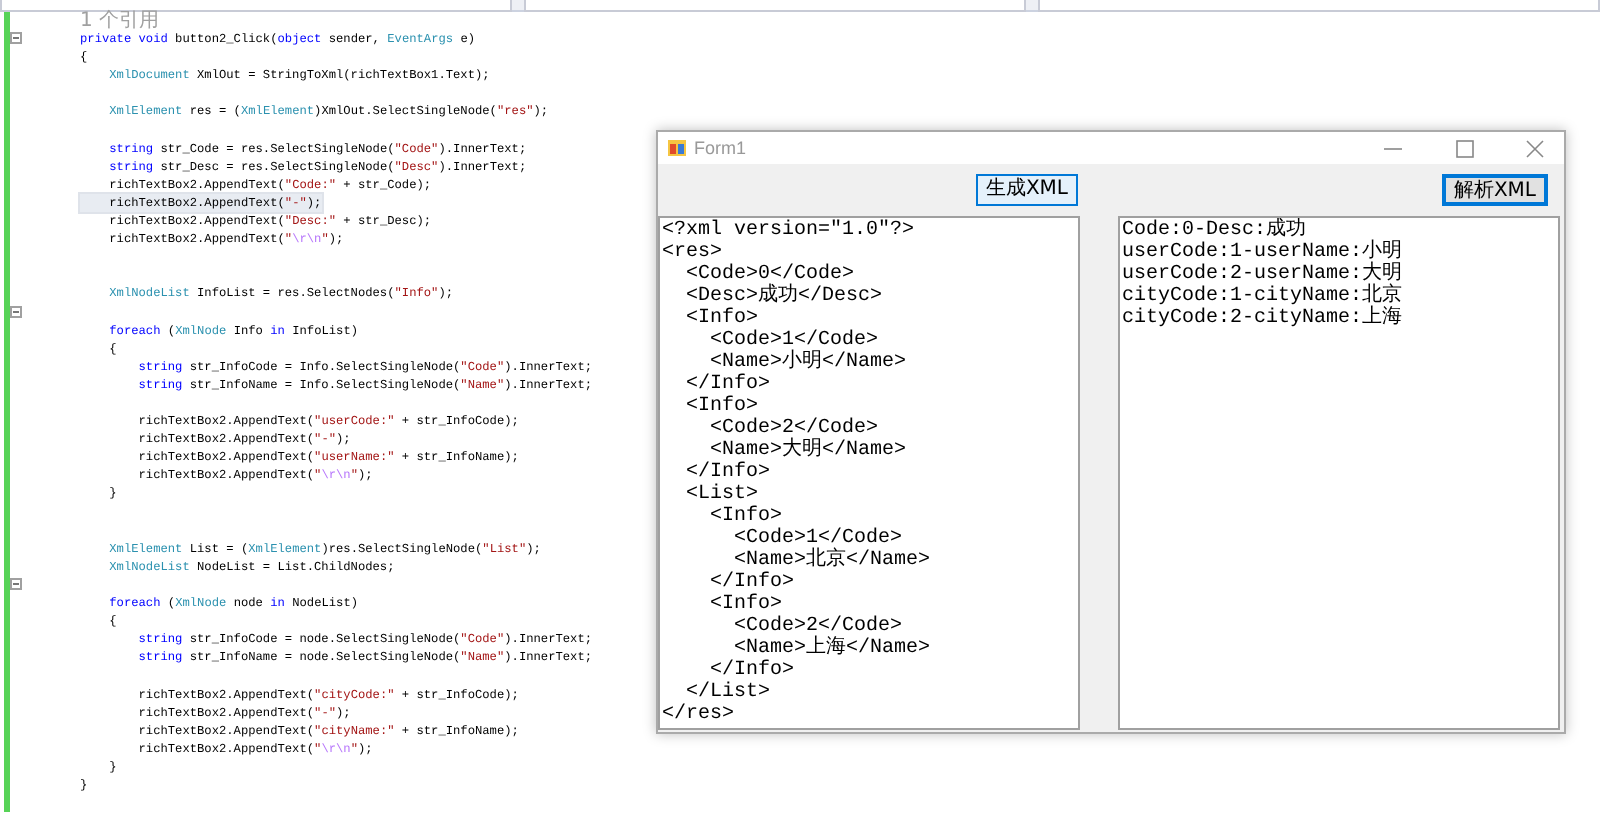  I want to click on text-line: <res>, so click(692, 253).